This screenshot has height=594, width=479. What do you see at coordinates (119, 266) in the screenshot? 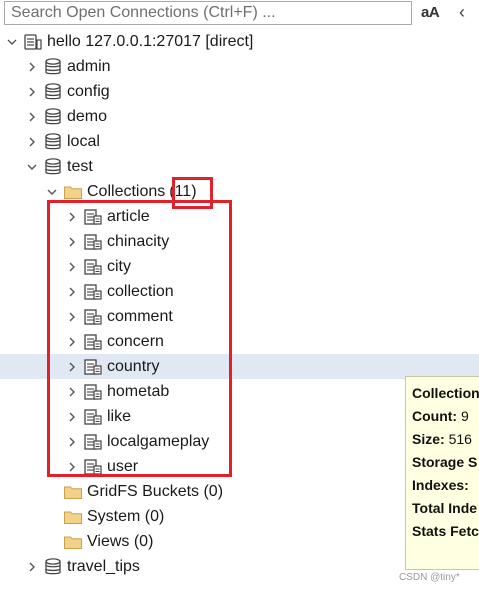
I see `tree-item-label: city` at bounding box center [119, 266].